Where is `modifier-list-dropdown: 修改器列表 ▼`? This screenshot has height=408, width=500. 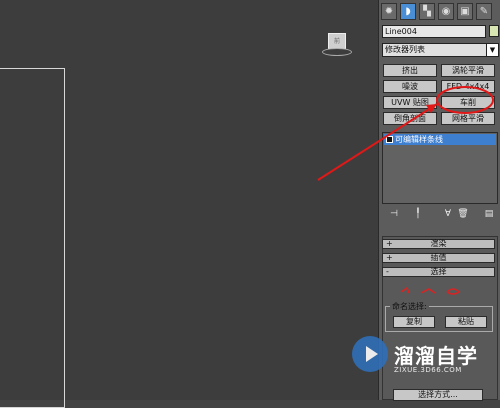
modifier-list-dropdown: 修改器列表 ▼ is located at coordinates (440, 50).